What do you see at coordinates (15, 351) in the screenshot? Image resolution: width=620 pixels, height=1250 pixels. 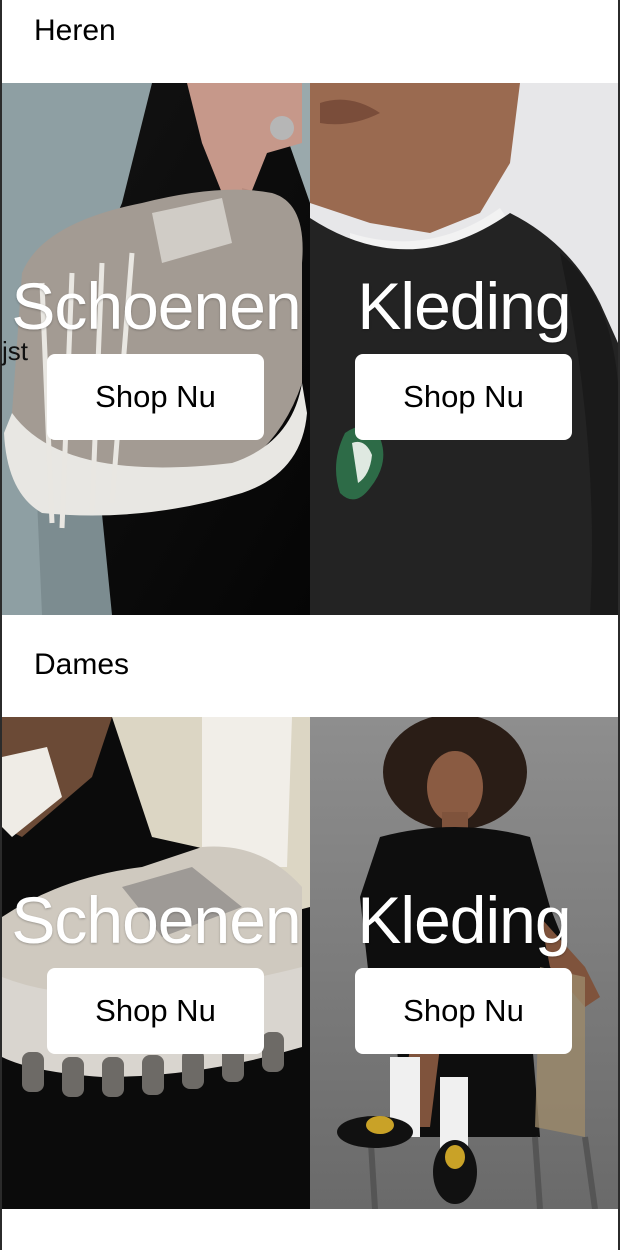 I see `stray-text: jst` at bounding box center [15, 351].